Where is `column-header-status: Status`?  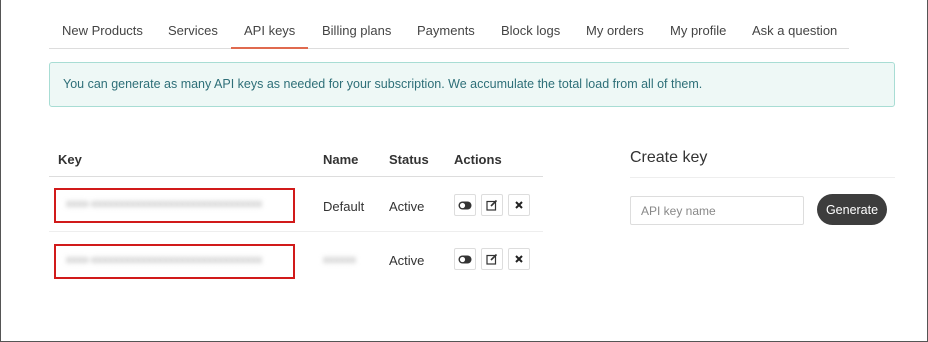 column-header-status: Status is located at coordinates (409, 159).